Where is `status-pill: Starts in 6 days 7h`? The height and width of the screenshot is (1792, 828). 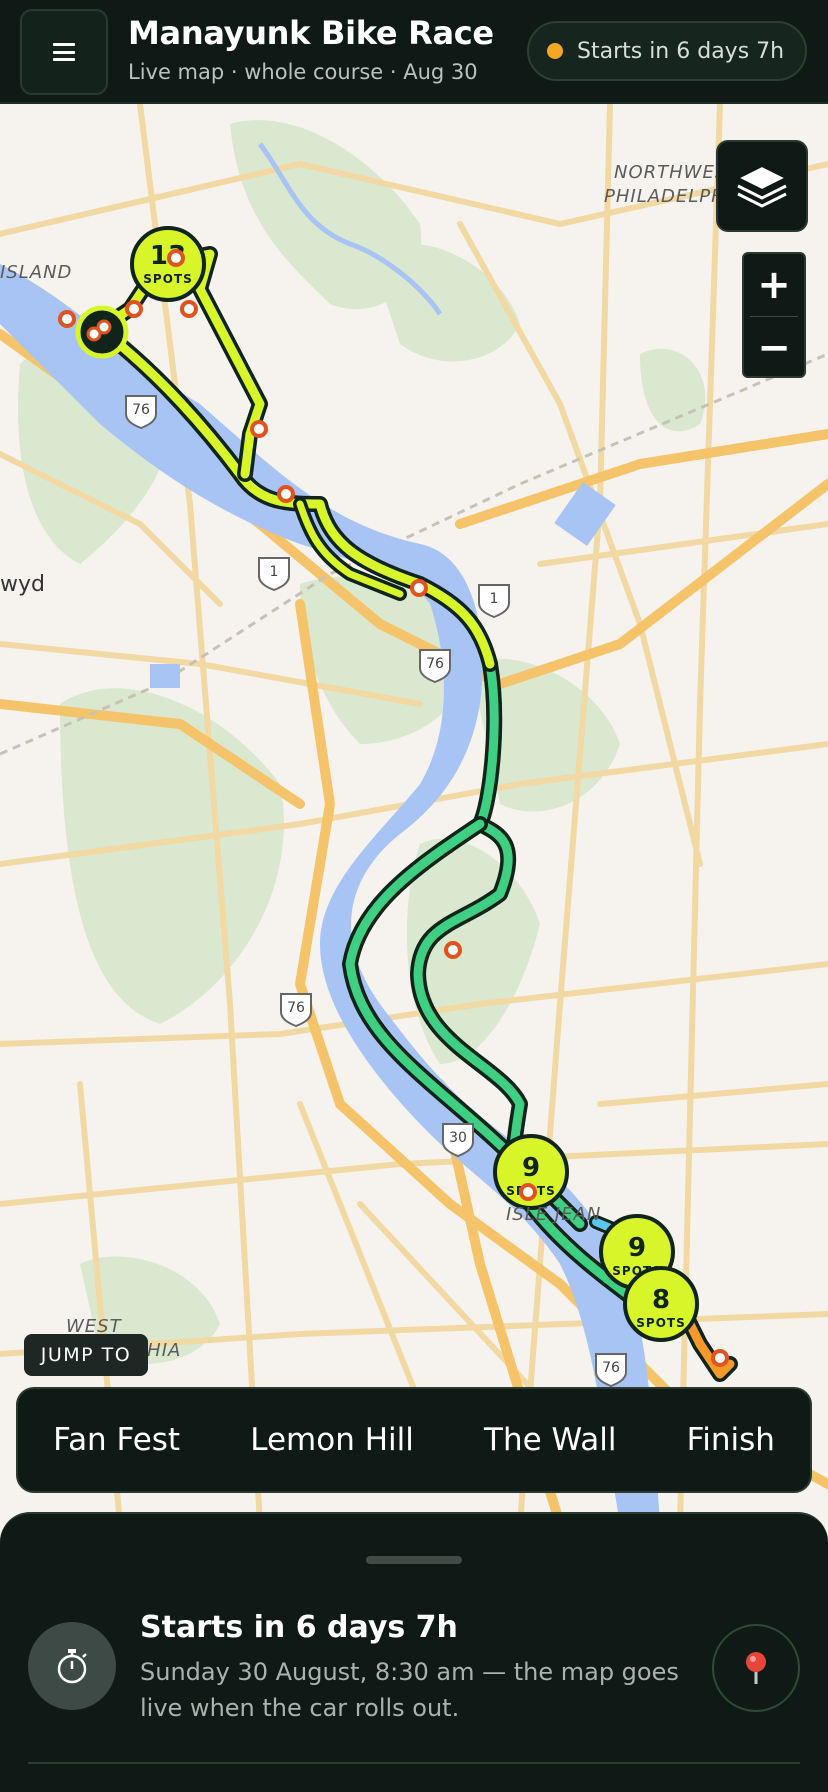 status-pill: Starts in 6 days 7h is located at coordinates (667, 51).